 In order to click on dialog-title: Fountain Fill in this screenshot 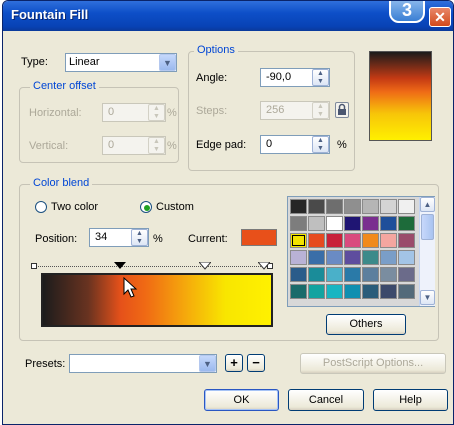, I will do `click(50, 14)`.